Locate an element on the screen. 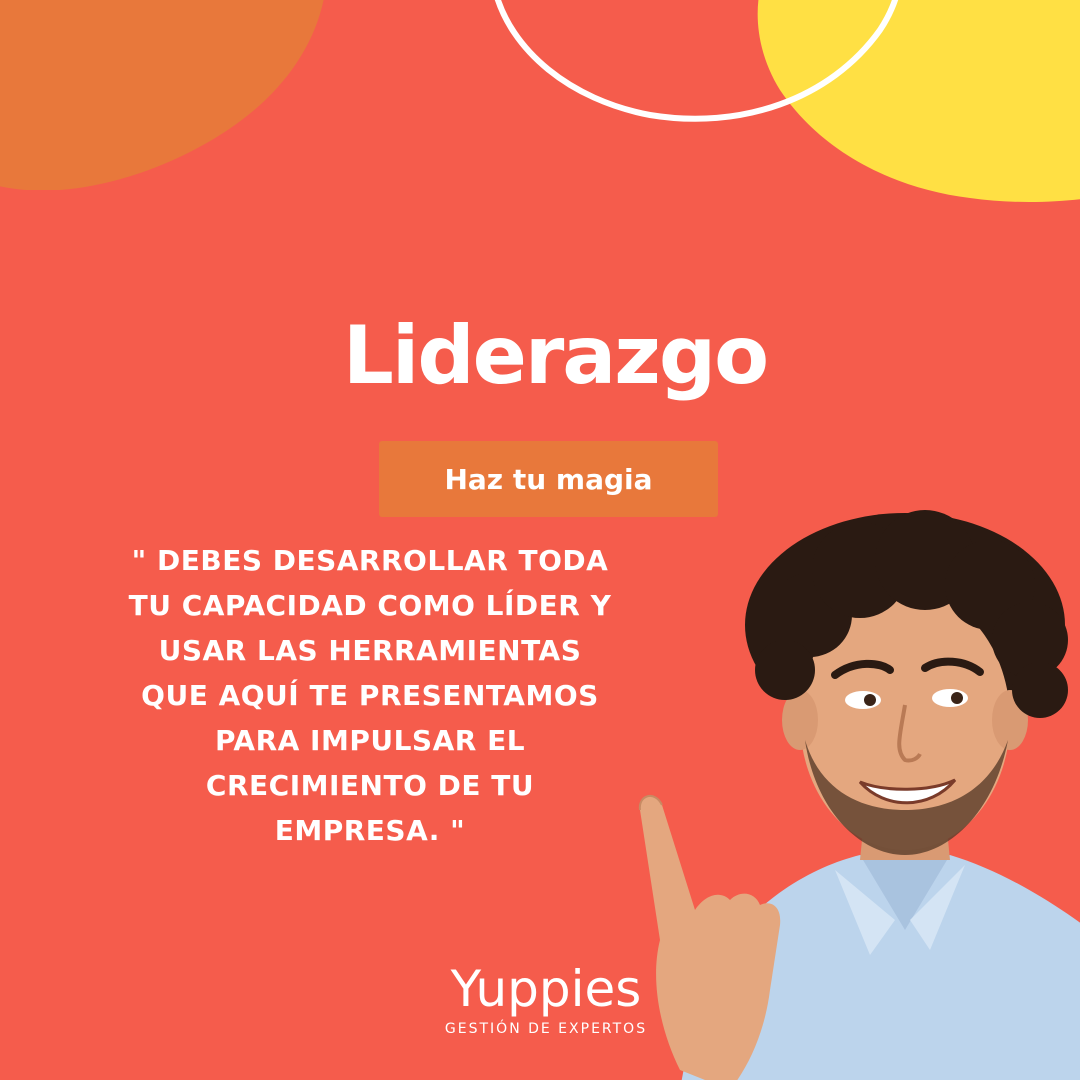 The width and height of the screenshot is (1080, 1080). quote-line: PARA IMPULSAR EL is located at coordinates (370, 740).